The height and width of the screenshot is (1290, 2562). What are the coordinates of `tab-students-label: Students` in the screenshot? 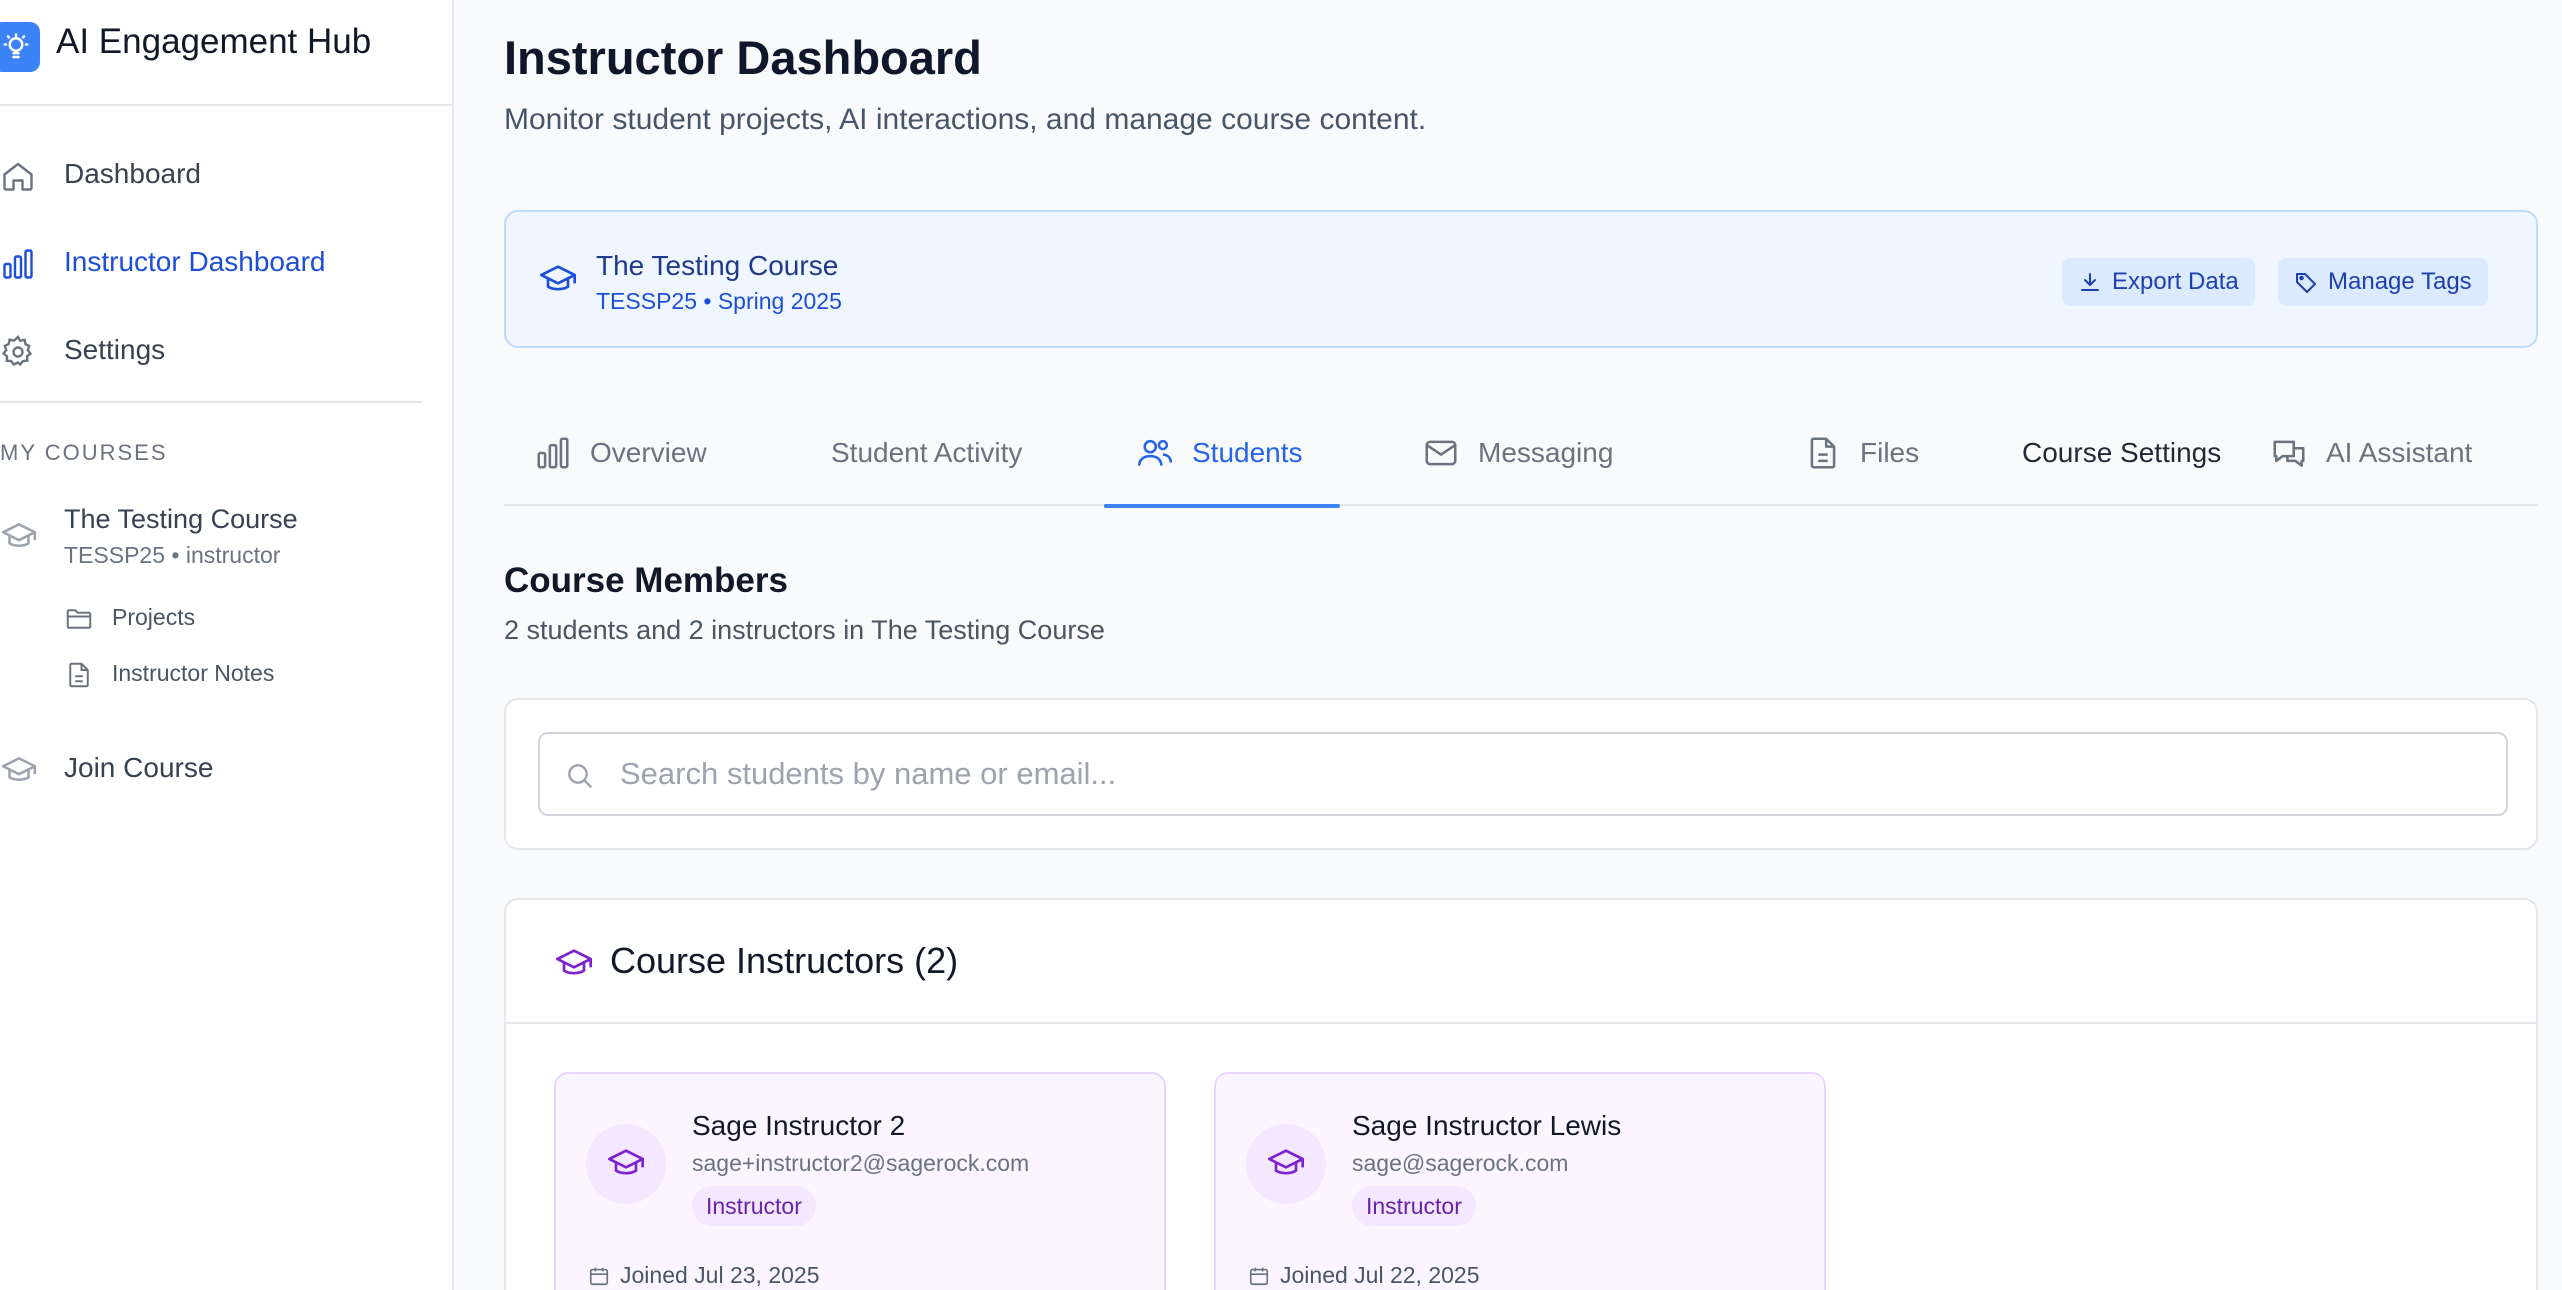 It's located at (1247, 452).